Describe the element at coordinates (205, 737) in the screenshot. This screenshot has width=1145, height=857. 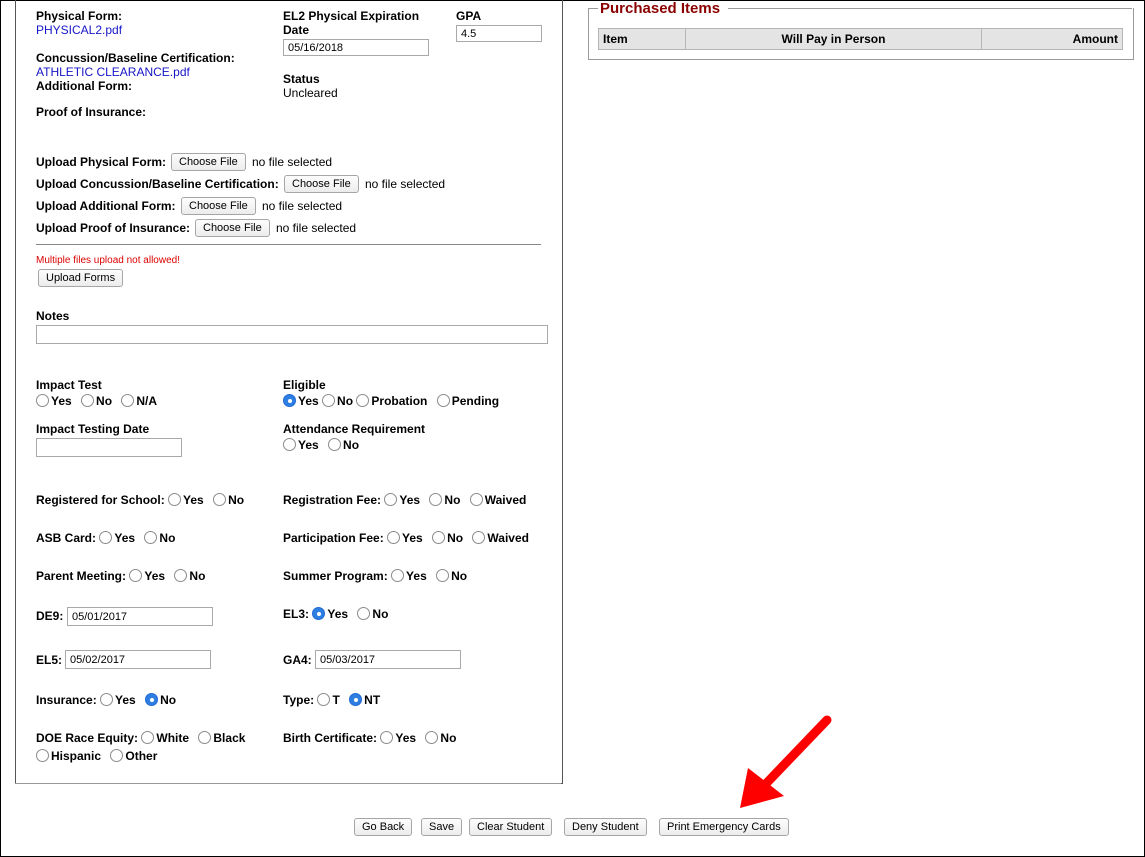
I see `race-black-radio` at that location.